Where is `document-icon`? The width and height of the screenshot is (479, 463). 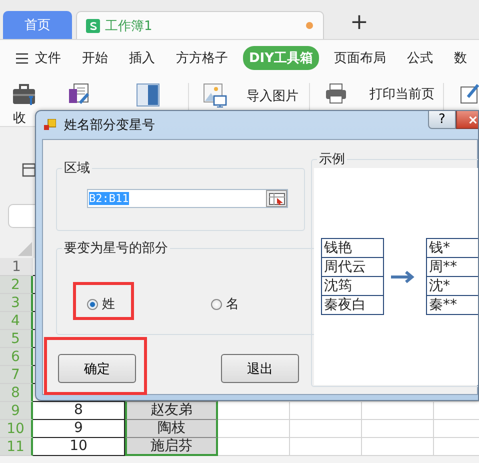
document-icon is located at coordinates (79, 94).